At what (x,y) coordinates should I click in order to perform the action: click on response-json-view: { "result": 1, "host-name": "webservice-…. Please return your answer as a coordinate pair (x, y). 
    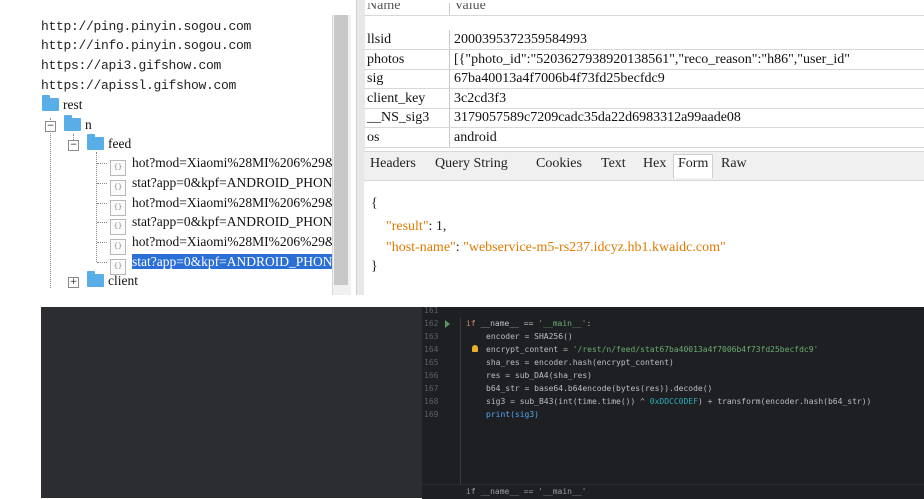
    Looking at the image, I should click on (644, 238).